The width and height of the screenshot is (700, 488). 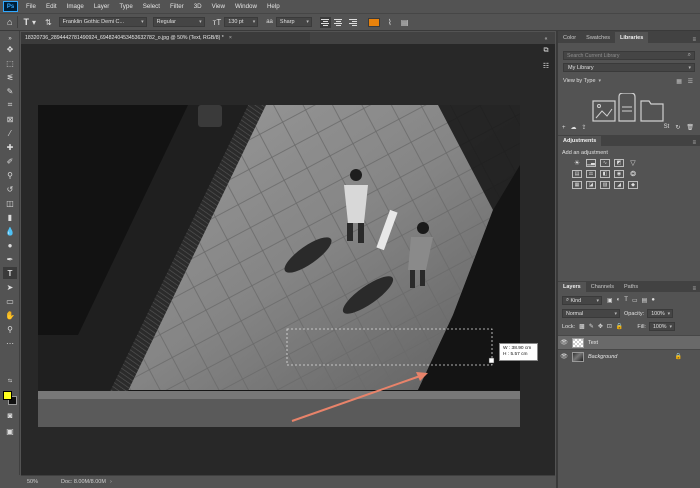 What do you see at coordinates (600, 326) in the screenshot?
I see `lock-position-icon: ✥` at bounding box center [600, 326].